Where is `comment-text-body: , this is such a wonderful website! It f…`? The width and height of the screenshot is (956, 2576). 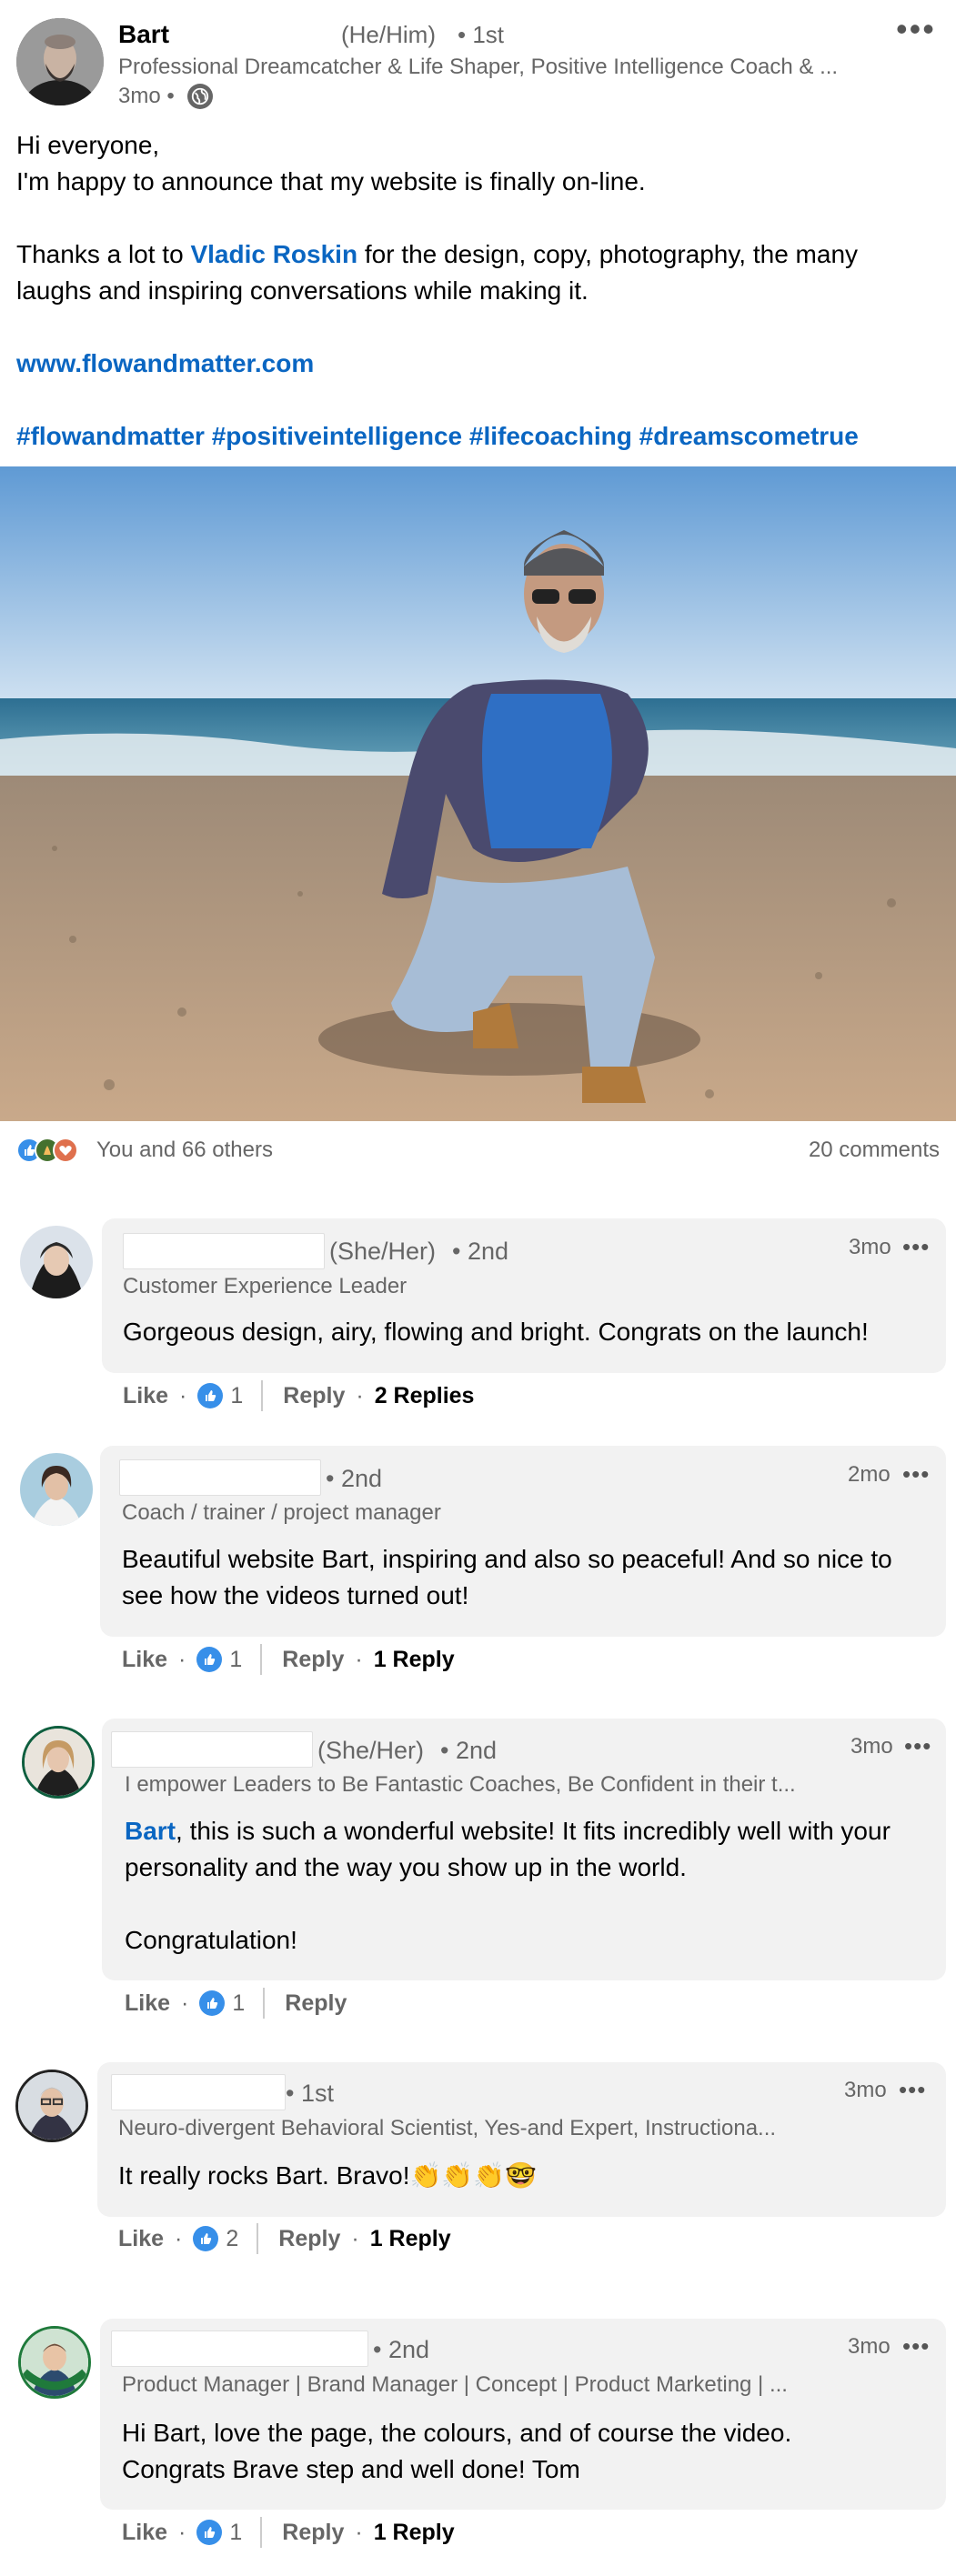 comment-text-body: , this is such a wonderful website! It f… is located at coordinates (508, 1849).